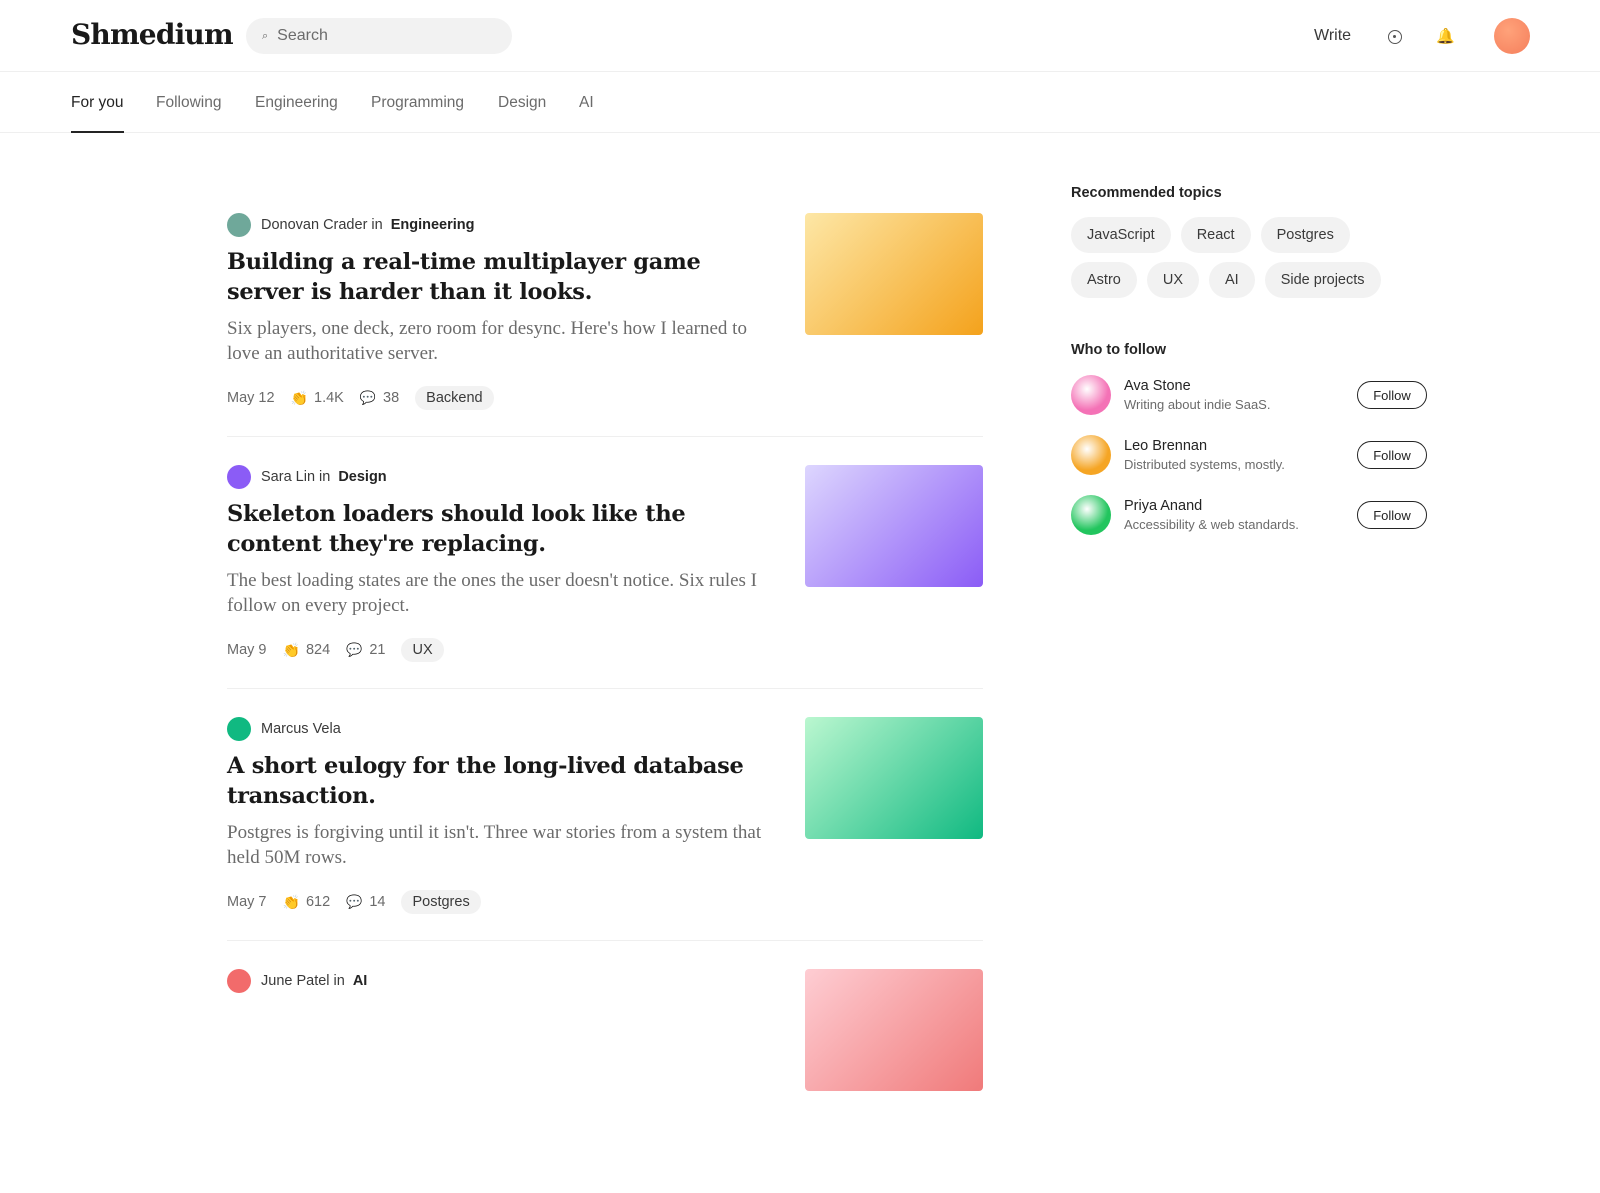 Image resolution: width=1600 pixels, height=1193 pixels. What do you see at coordinates (1157, 386) in the screenshot?
I see `person-name: Ava Stone` at bounding box center [1157, 386].